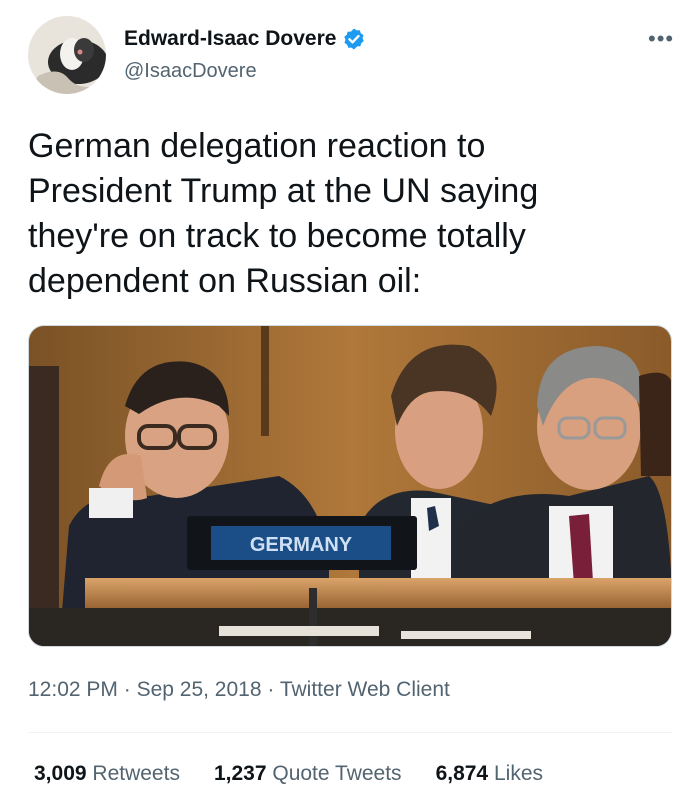 This screenshot has width=700, height=811. I want to click on likes-count: 6,874, so click(462, 773).